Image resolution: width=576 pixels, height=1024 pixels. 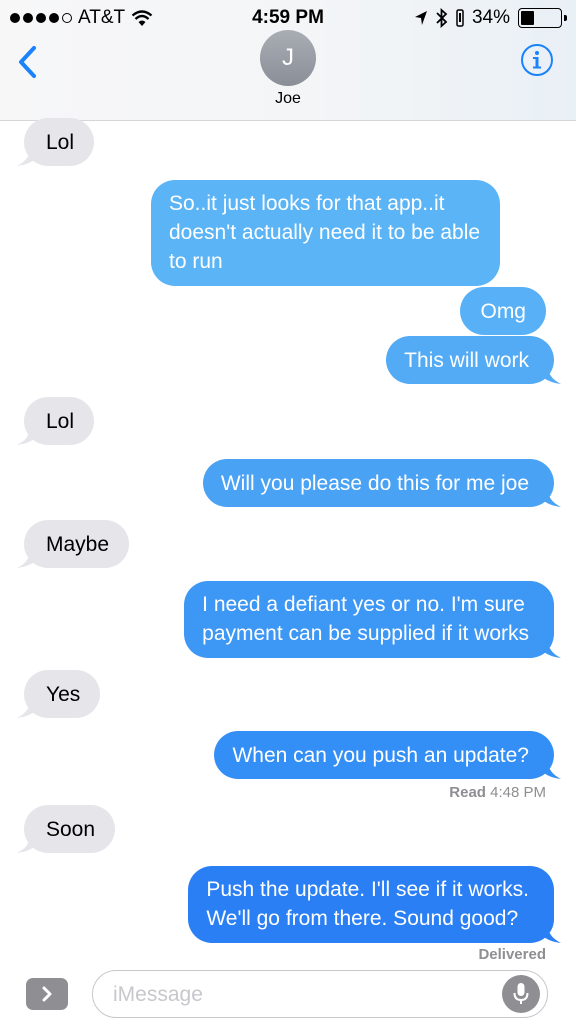 I want to click on message-text-line: to run, so click(x=196, y=261).